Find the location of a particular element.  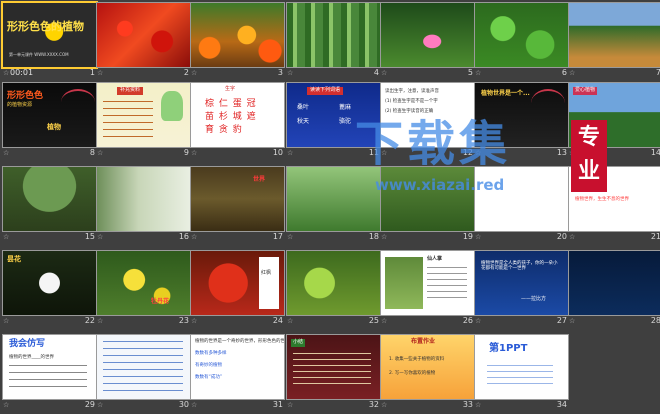

slide-thumbnail: 世界 ☆ 17 is located at coordinates (237, 206).